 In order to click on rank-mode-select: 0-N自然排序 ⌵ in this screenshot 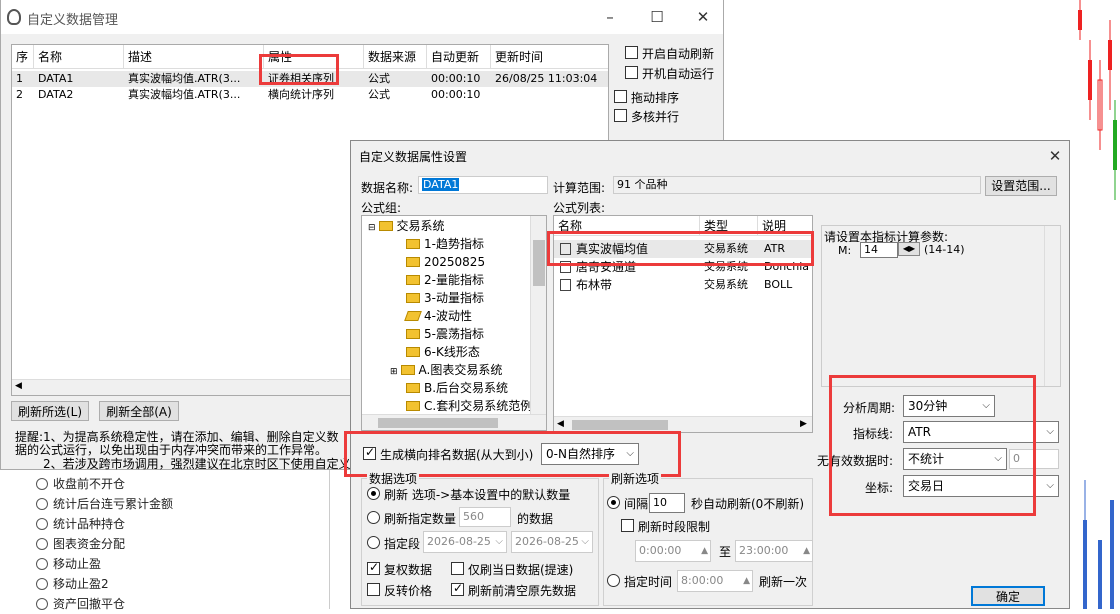, I will do `click(590, 454)`.